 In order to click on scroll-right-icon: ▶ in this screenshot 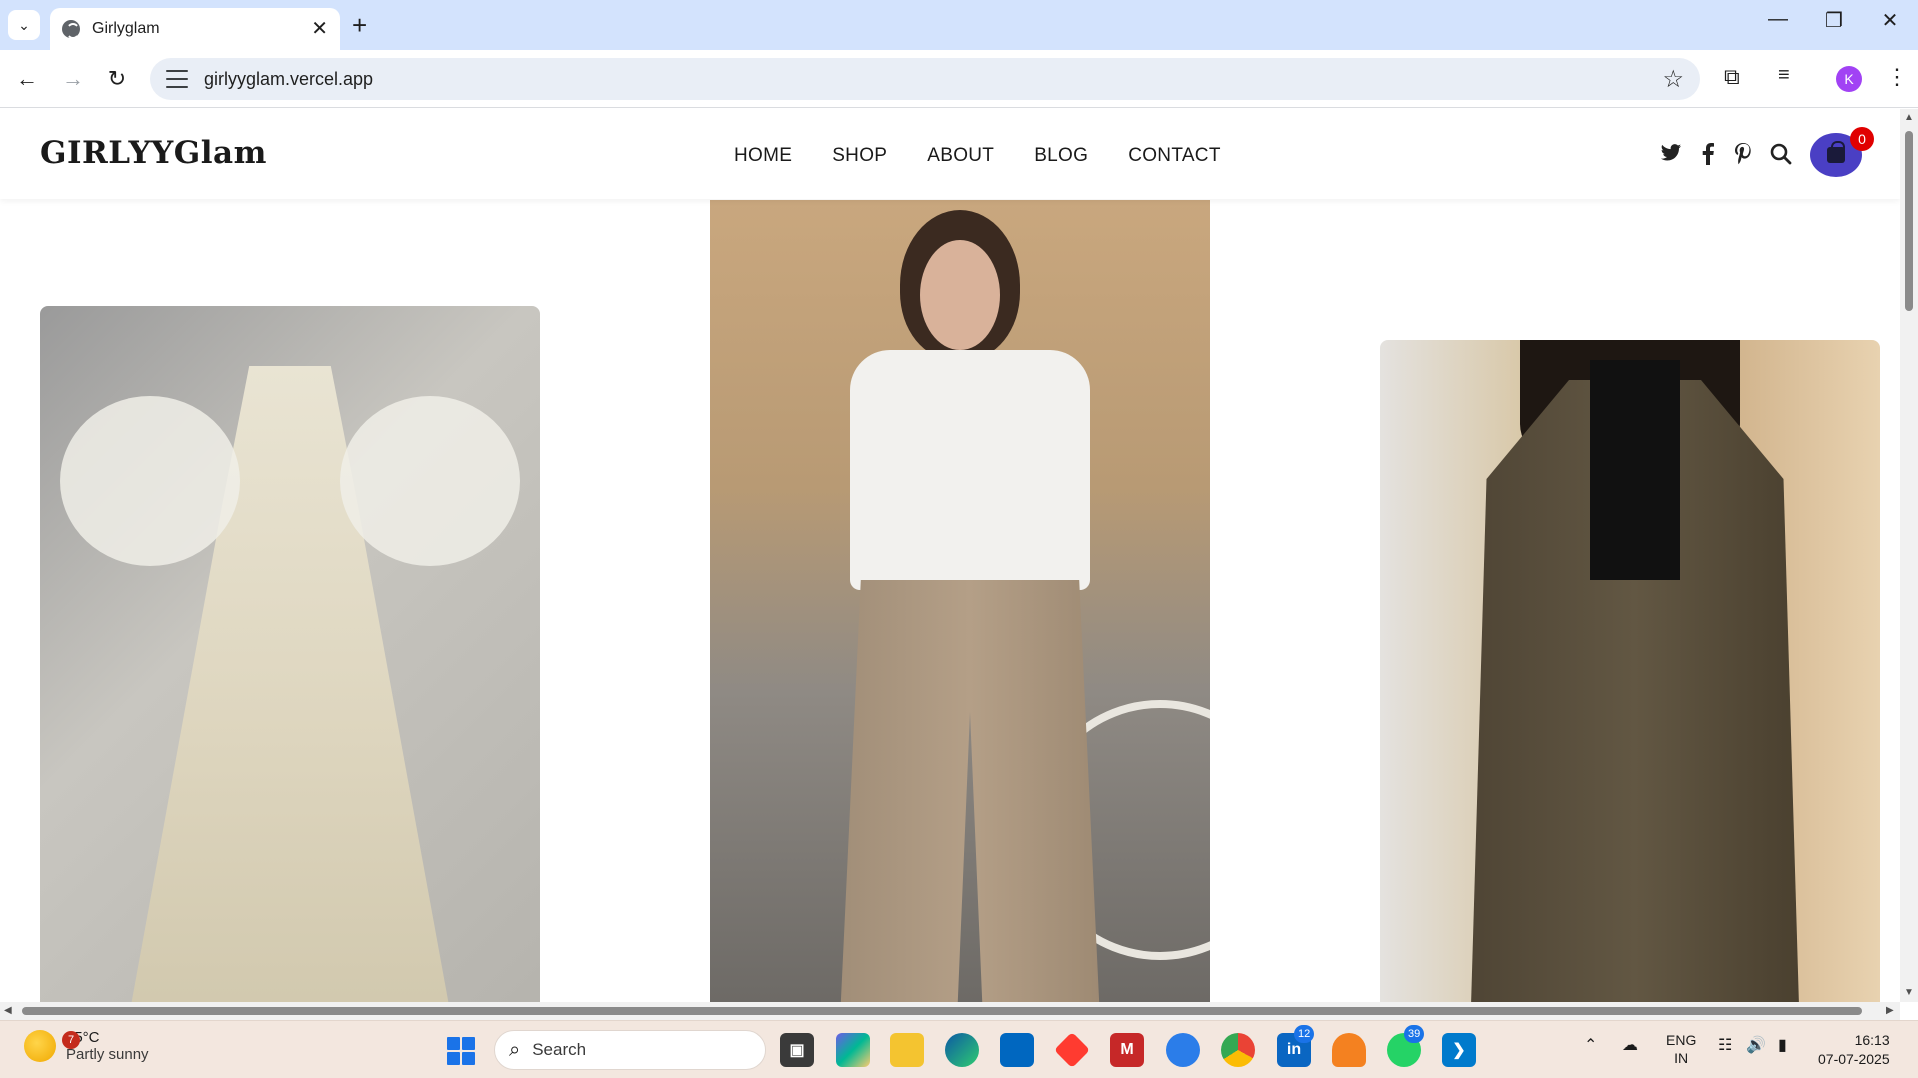, I will do `click(1890, 1010)`.